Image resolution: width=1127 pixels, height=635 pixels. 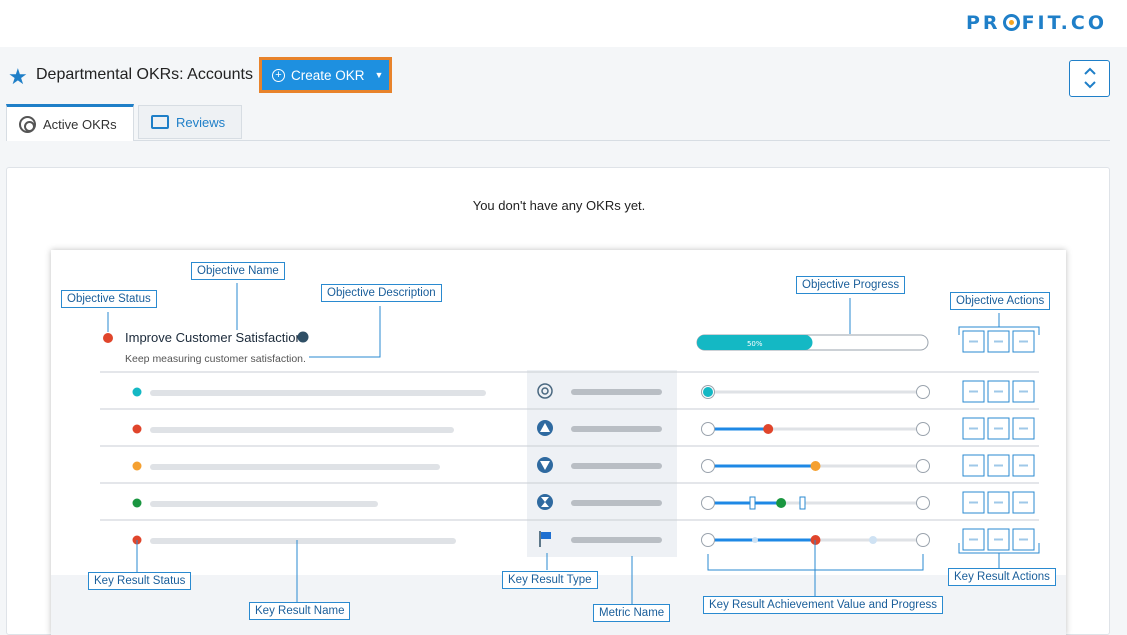 I want to click on objective-description-label: Objective Description, so click(x=381, y=293).